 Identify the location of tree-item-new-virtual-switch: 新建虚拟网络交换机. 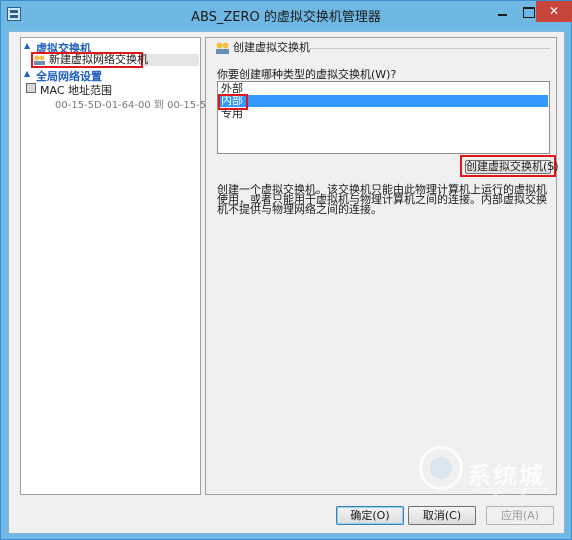
(89, 60).